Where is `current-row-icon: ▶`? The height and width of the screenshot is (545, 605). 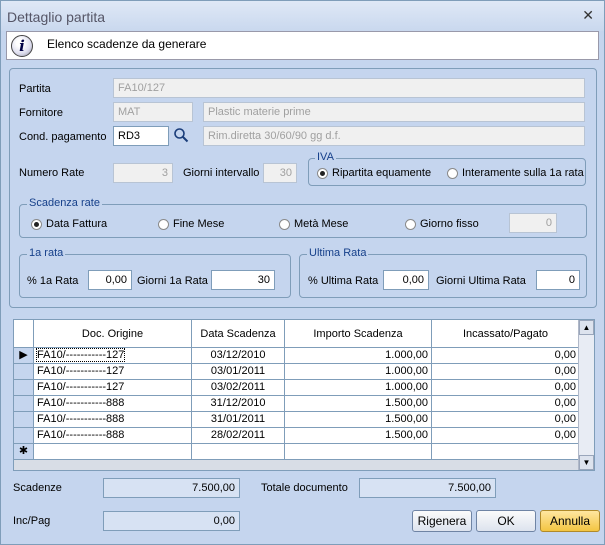
current-row-icon: ▶ is located at coordinates (24, 356).